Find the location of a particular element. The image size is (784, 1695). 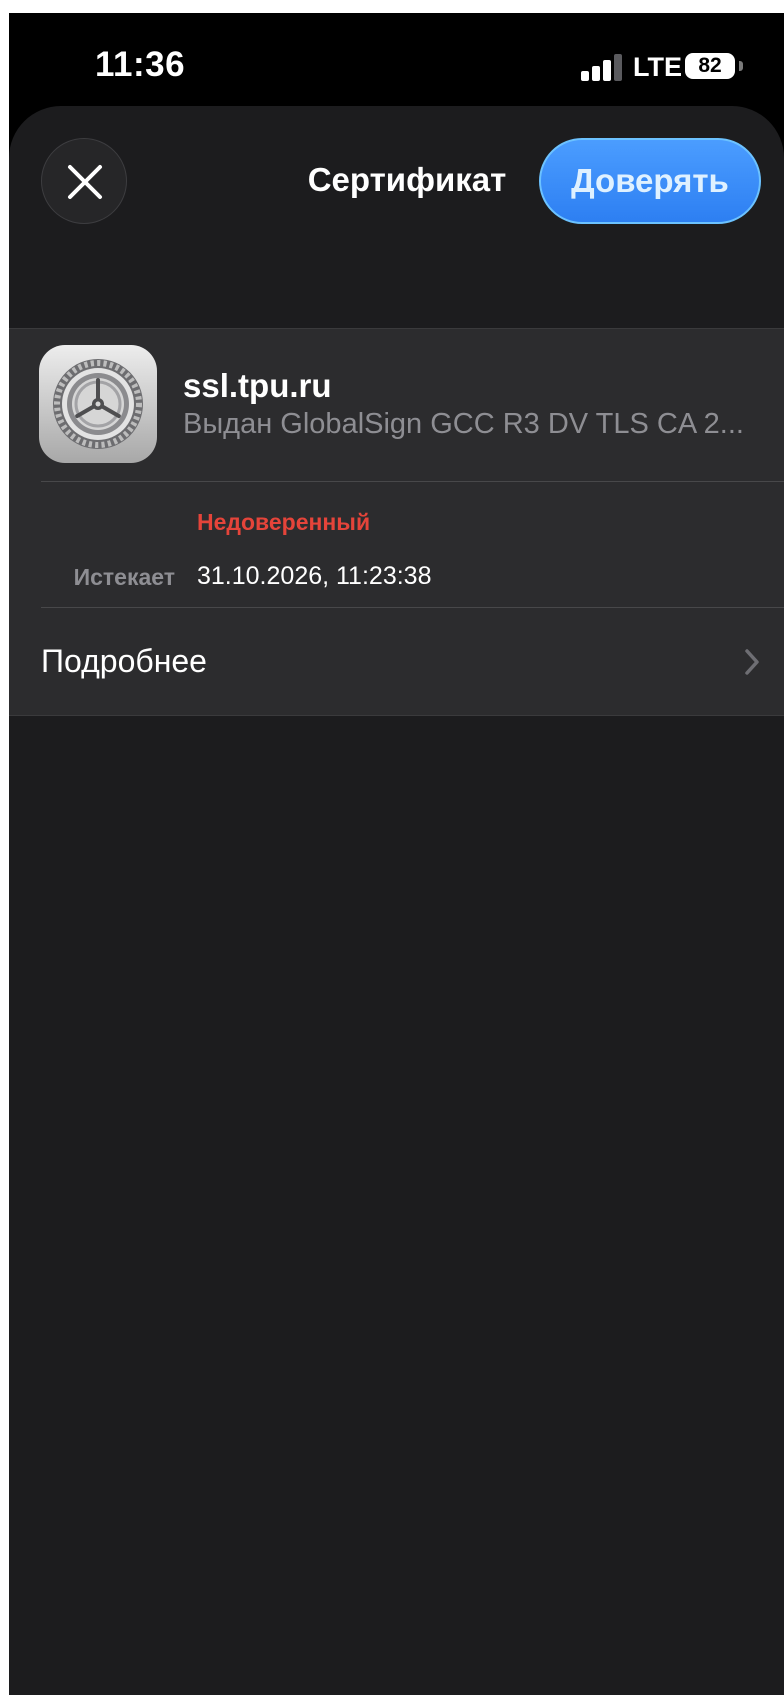

settings-gear-icon is located at coordinates (98, 404).